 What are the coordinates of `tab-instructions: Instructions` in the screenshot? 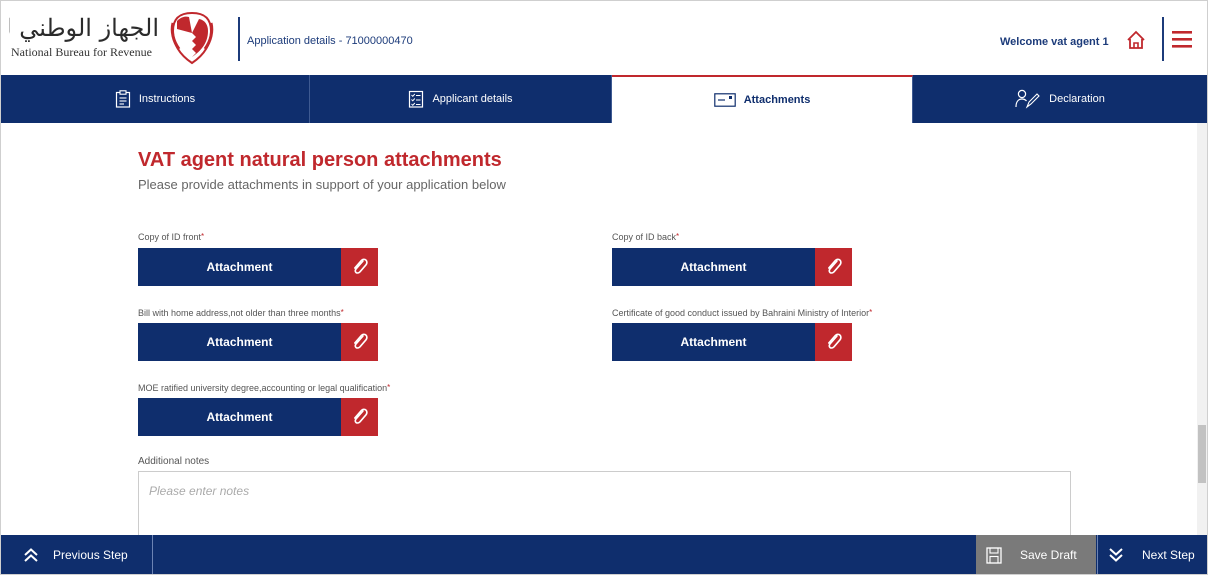 It's located at (155, 99).